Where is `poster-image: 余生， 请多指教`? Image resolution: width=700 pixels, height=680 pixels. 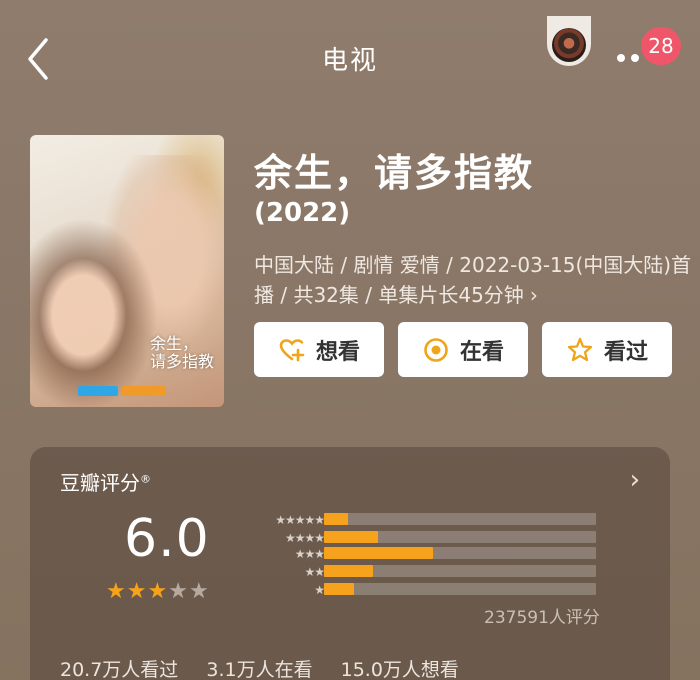 poster-image: 余生， 请多指教 is located at coordinates (127, 271).